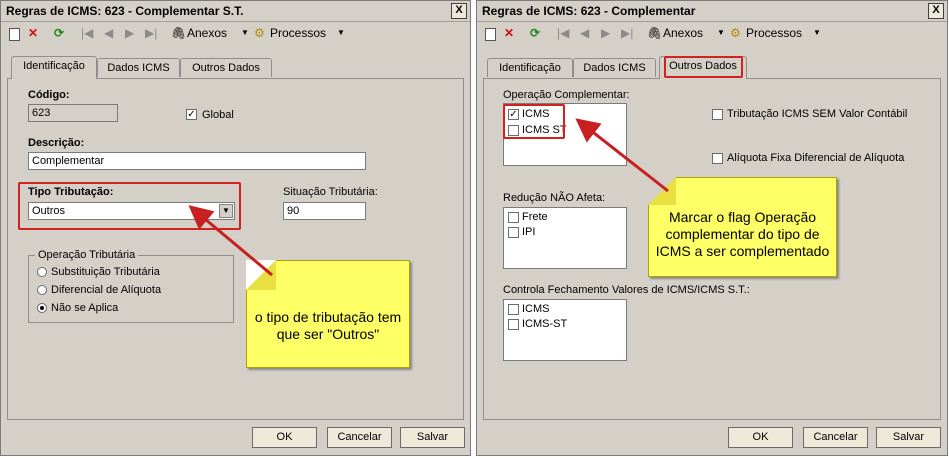 The height and width of the screenshot is (458, 949). What do you see at coordinates (87, 255) in the screenshot?
I see `operacao-tributaria-legend: Operação Tributária` at bounding box center [87, 255].